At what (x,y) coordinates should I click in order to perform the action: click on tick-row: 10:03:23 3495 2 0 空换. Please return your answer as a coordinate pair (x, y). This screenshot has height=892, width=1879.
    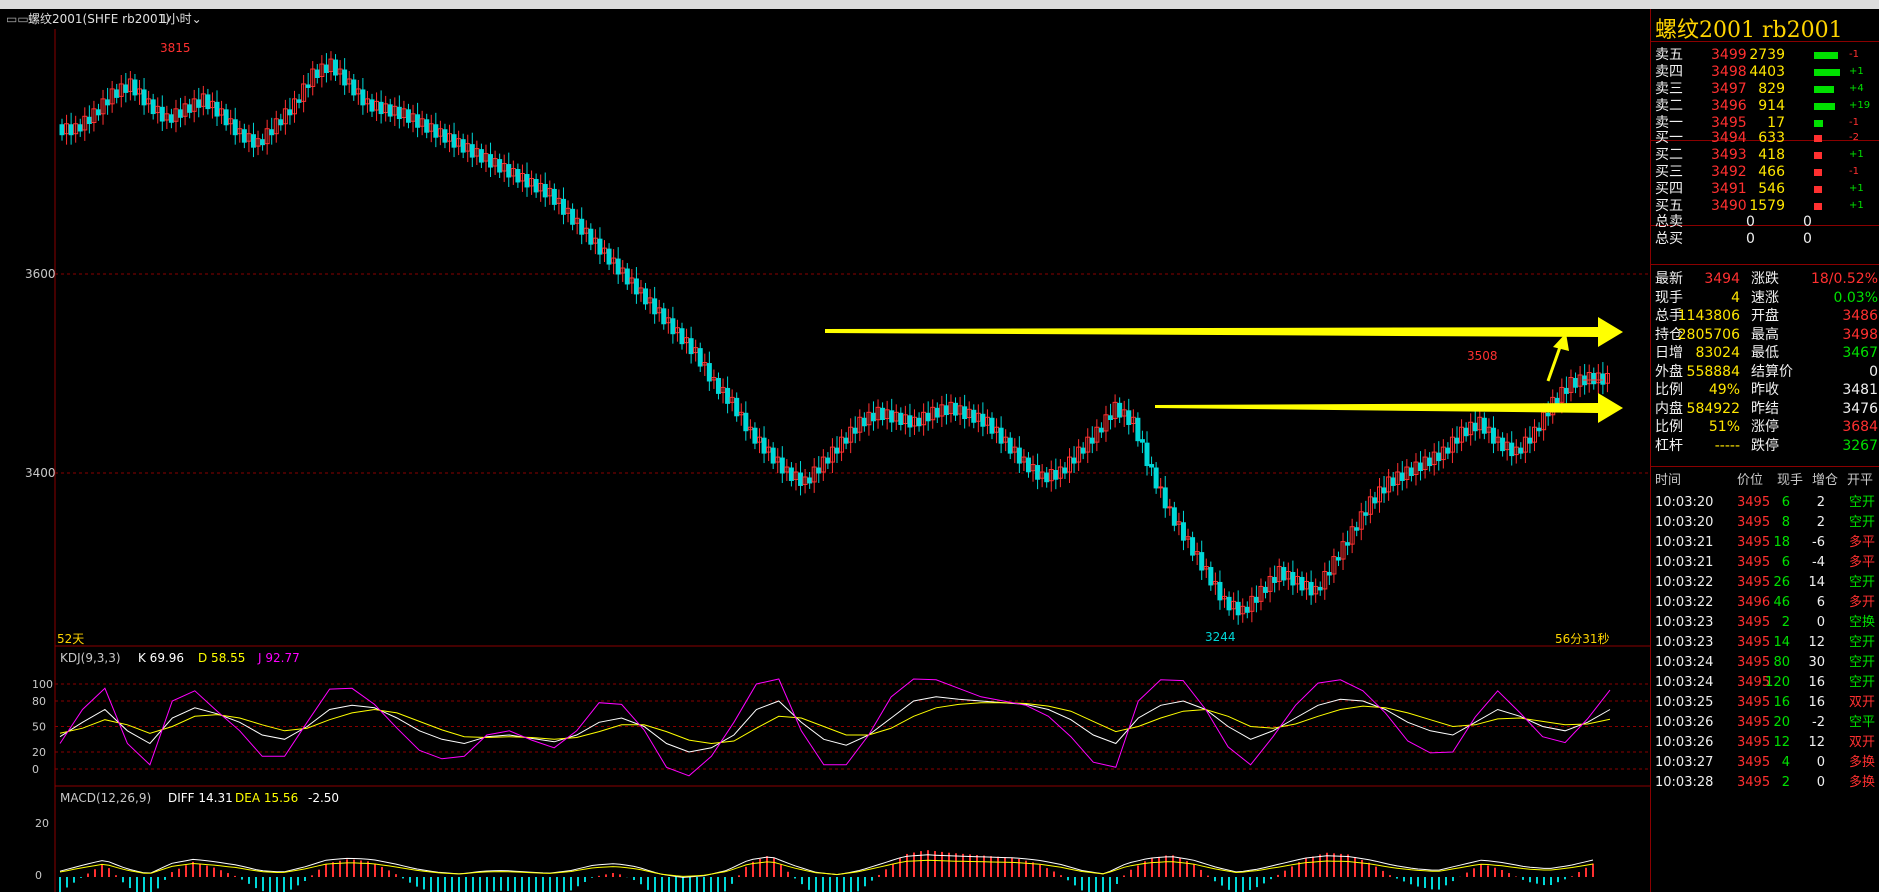
    Looking at the image, I should click on (1765, 623).